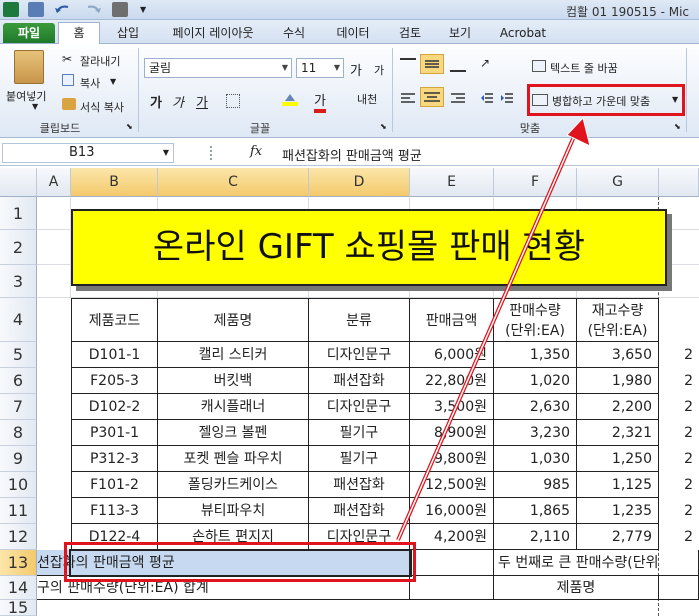  Describe the element at coordinates (100, 61) in the screenshot. I see `cut-button: 잘라내기` at that location.